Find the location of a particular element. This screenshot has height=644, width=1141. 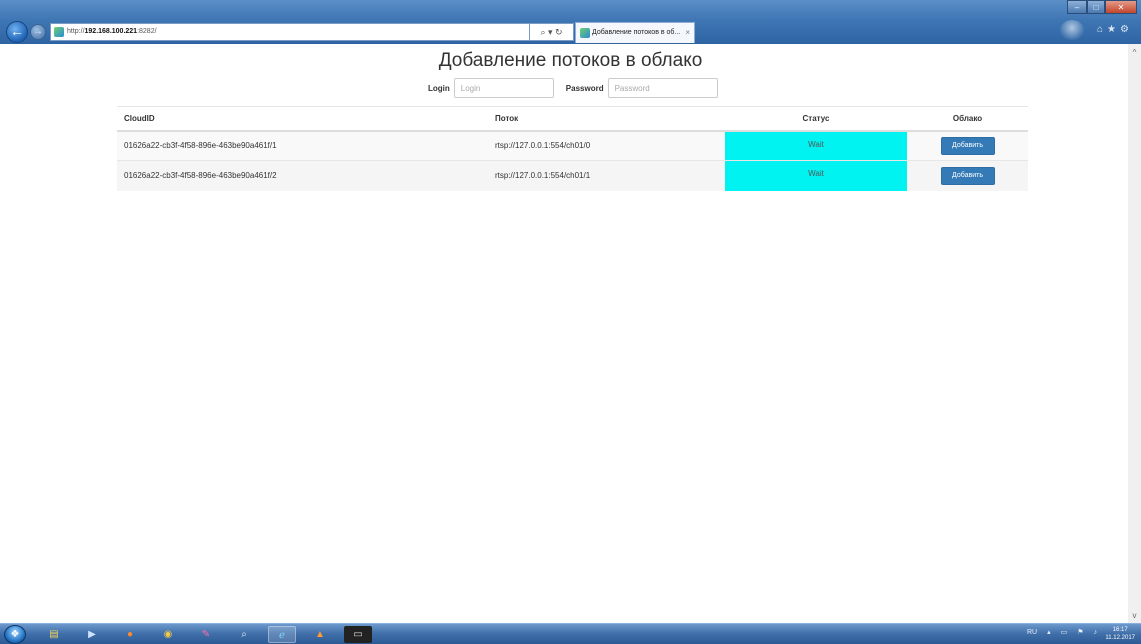

vlc-icon: ▲ is located at coordinates (320, 634).